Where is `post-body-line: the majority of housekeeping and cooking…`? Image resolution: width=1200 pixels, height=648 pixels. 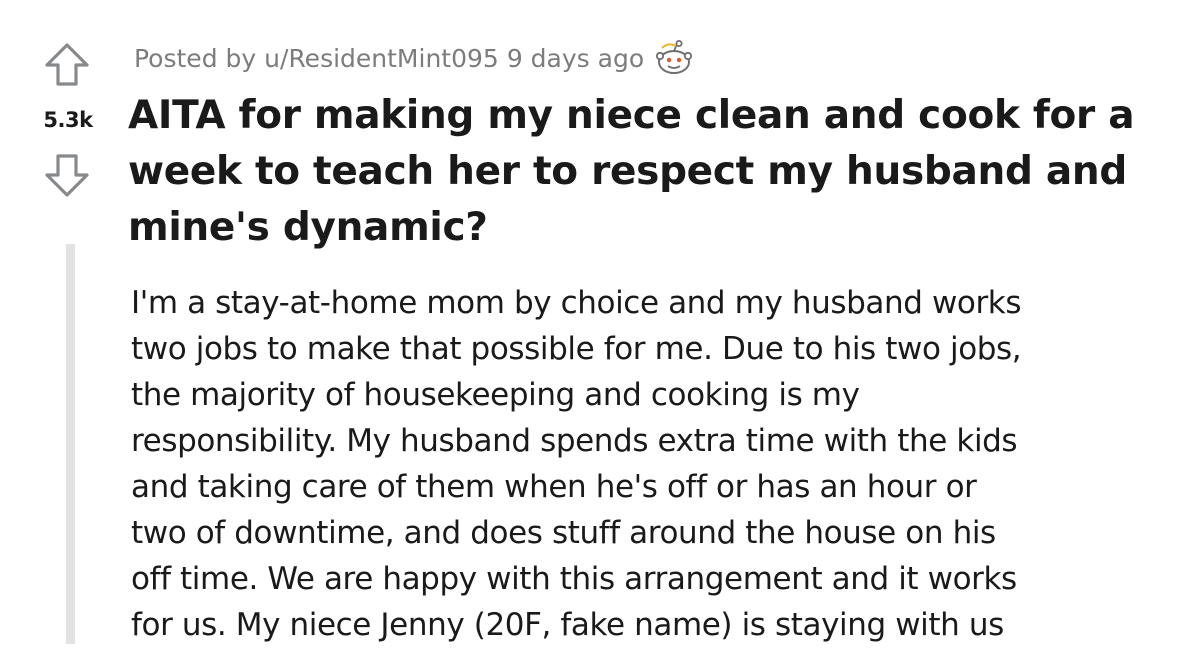
post-body-line: the majority of housekeeping and cooking… is located at coordinates (495, 395).